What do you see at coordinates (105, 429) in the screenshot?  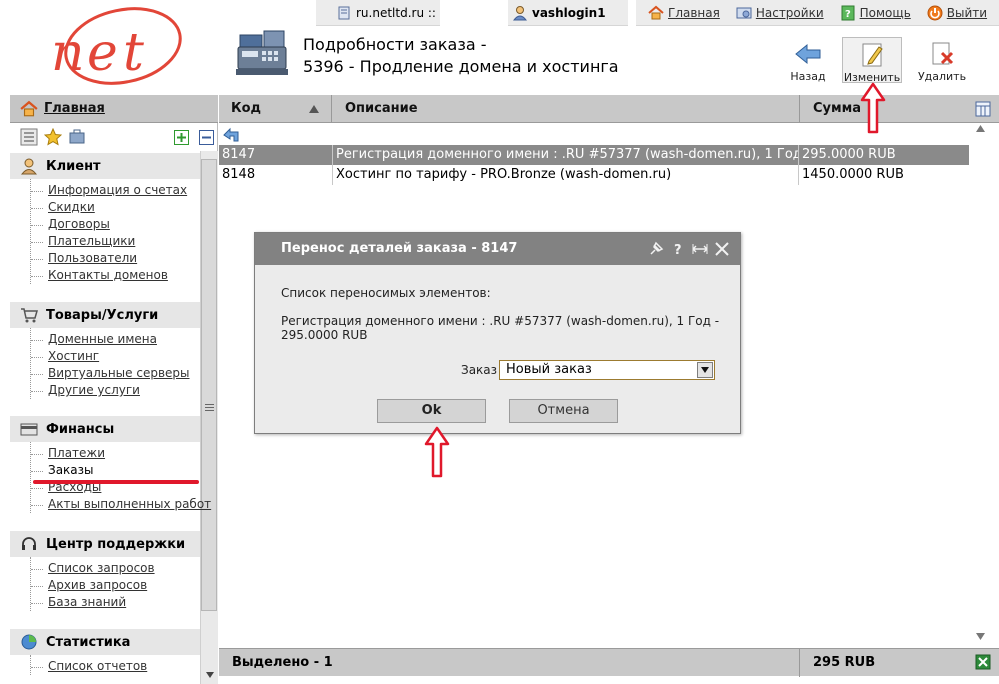 I see `nav-section-finance-header: Финансы` at bounding box center [105, 429].